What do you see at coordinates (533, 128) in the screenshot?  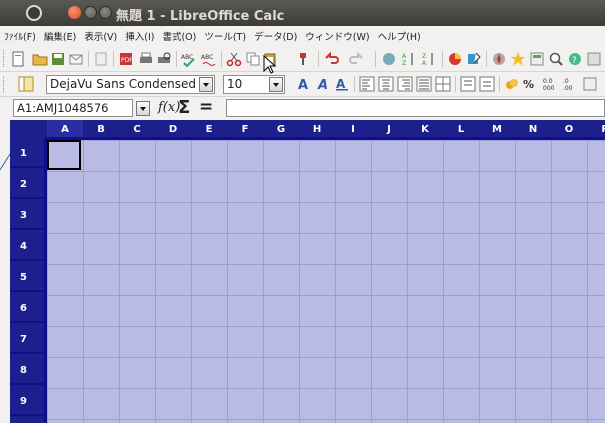 I see `column-header-n: N` at bounding box center [533, 128].